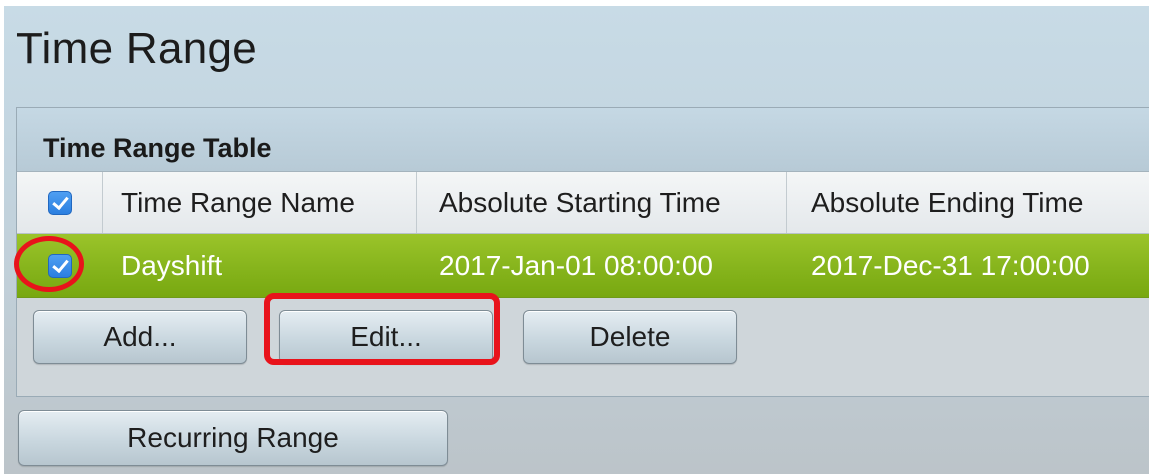  Describe the element at coordinates (260, 202) in the screenshot. I see `column-header-name: Time Range Name` at that location.